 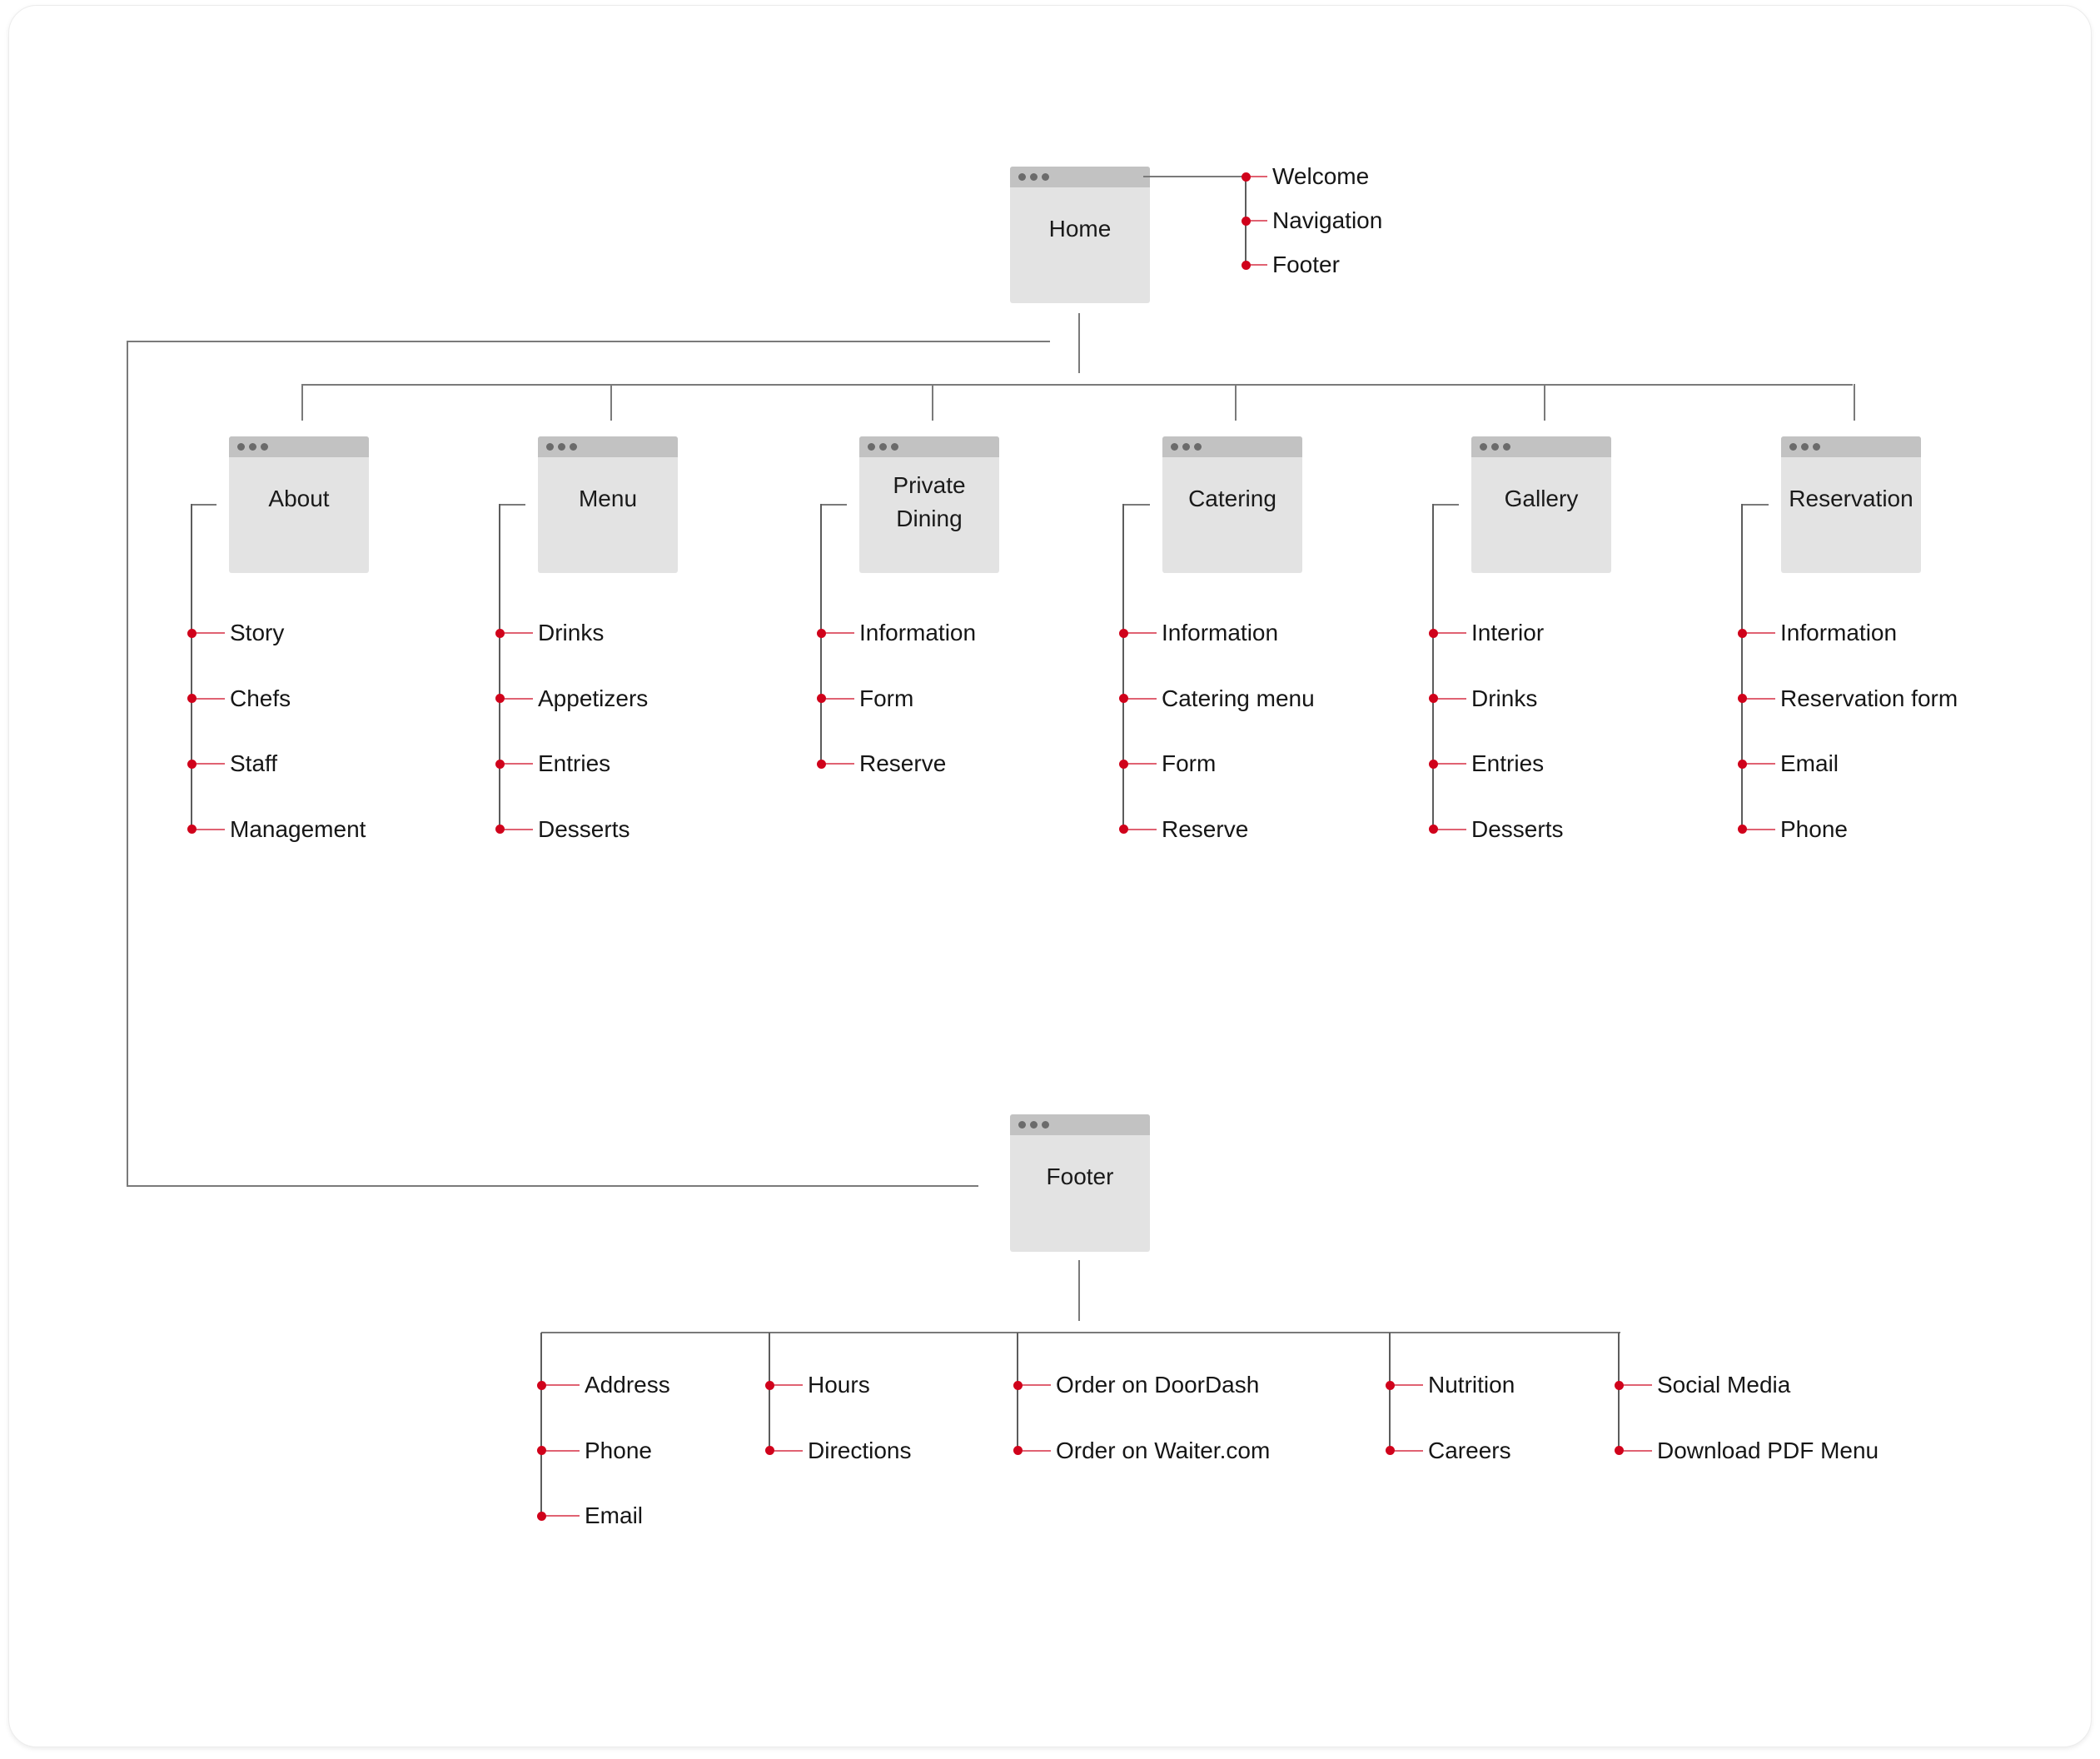 What do you see at coordinates (1851, 504) in the screenshot?
I see `page-box-reservation: Reservation` at bounding box center [1851, 504].